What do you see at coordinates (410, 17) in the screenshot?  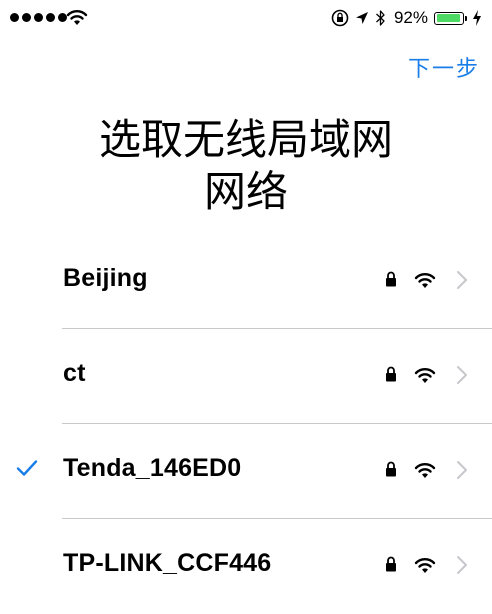 I see `battery-percent: 92%` at bounding box center [410, 17].